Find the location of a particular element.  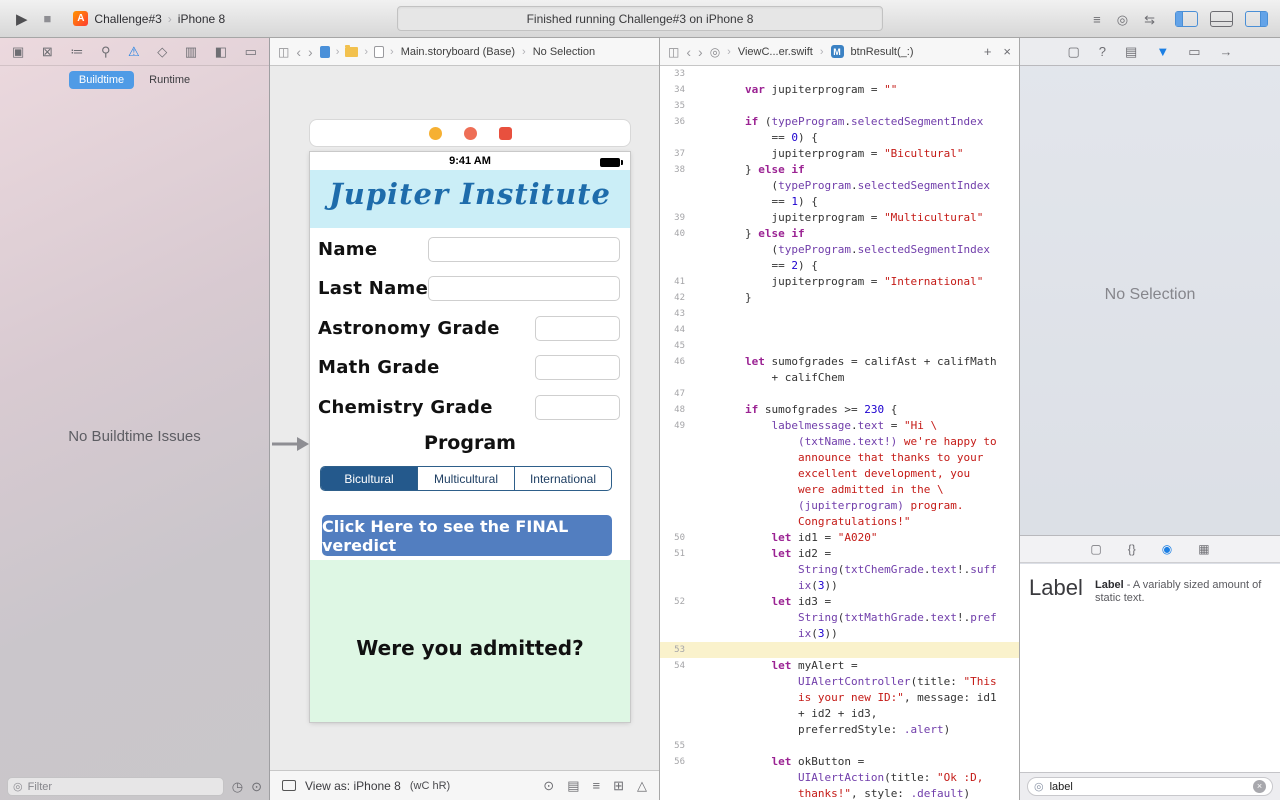

code-line: UIAlertController(title: "This is located at coordinates (839, 682).